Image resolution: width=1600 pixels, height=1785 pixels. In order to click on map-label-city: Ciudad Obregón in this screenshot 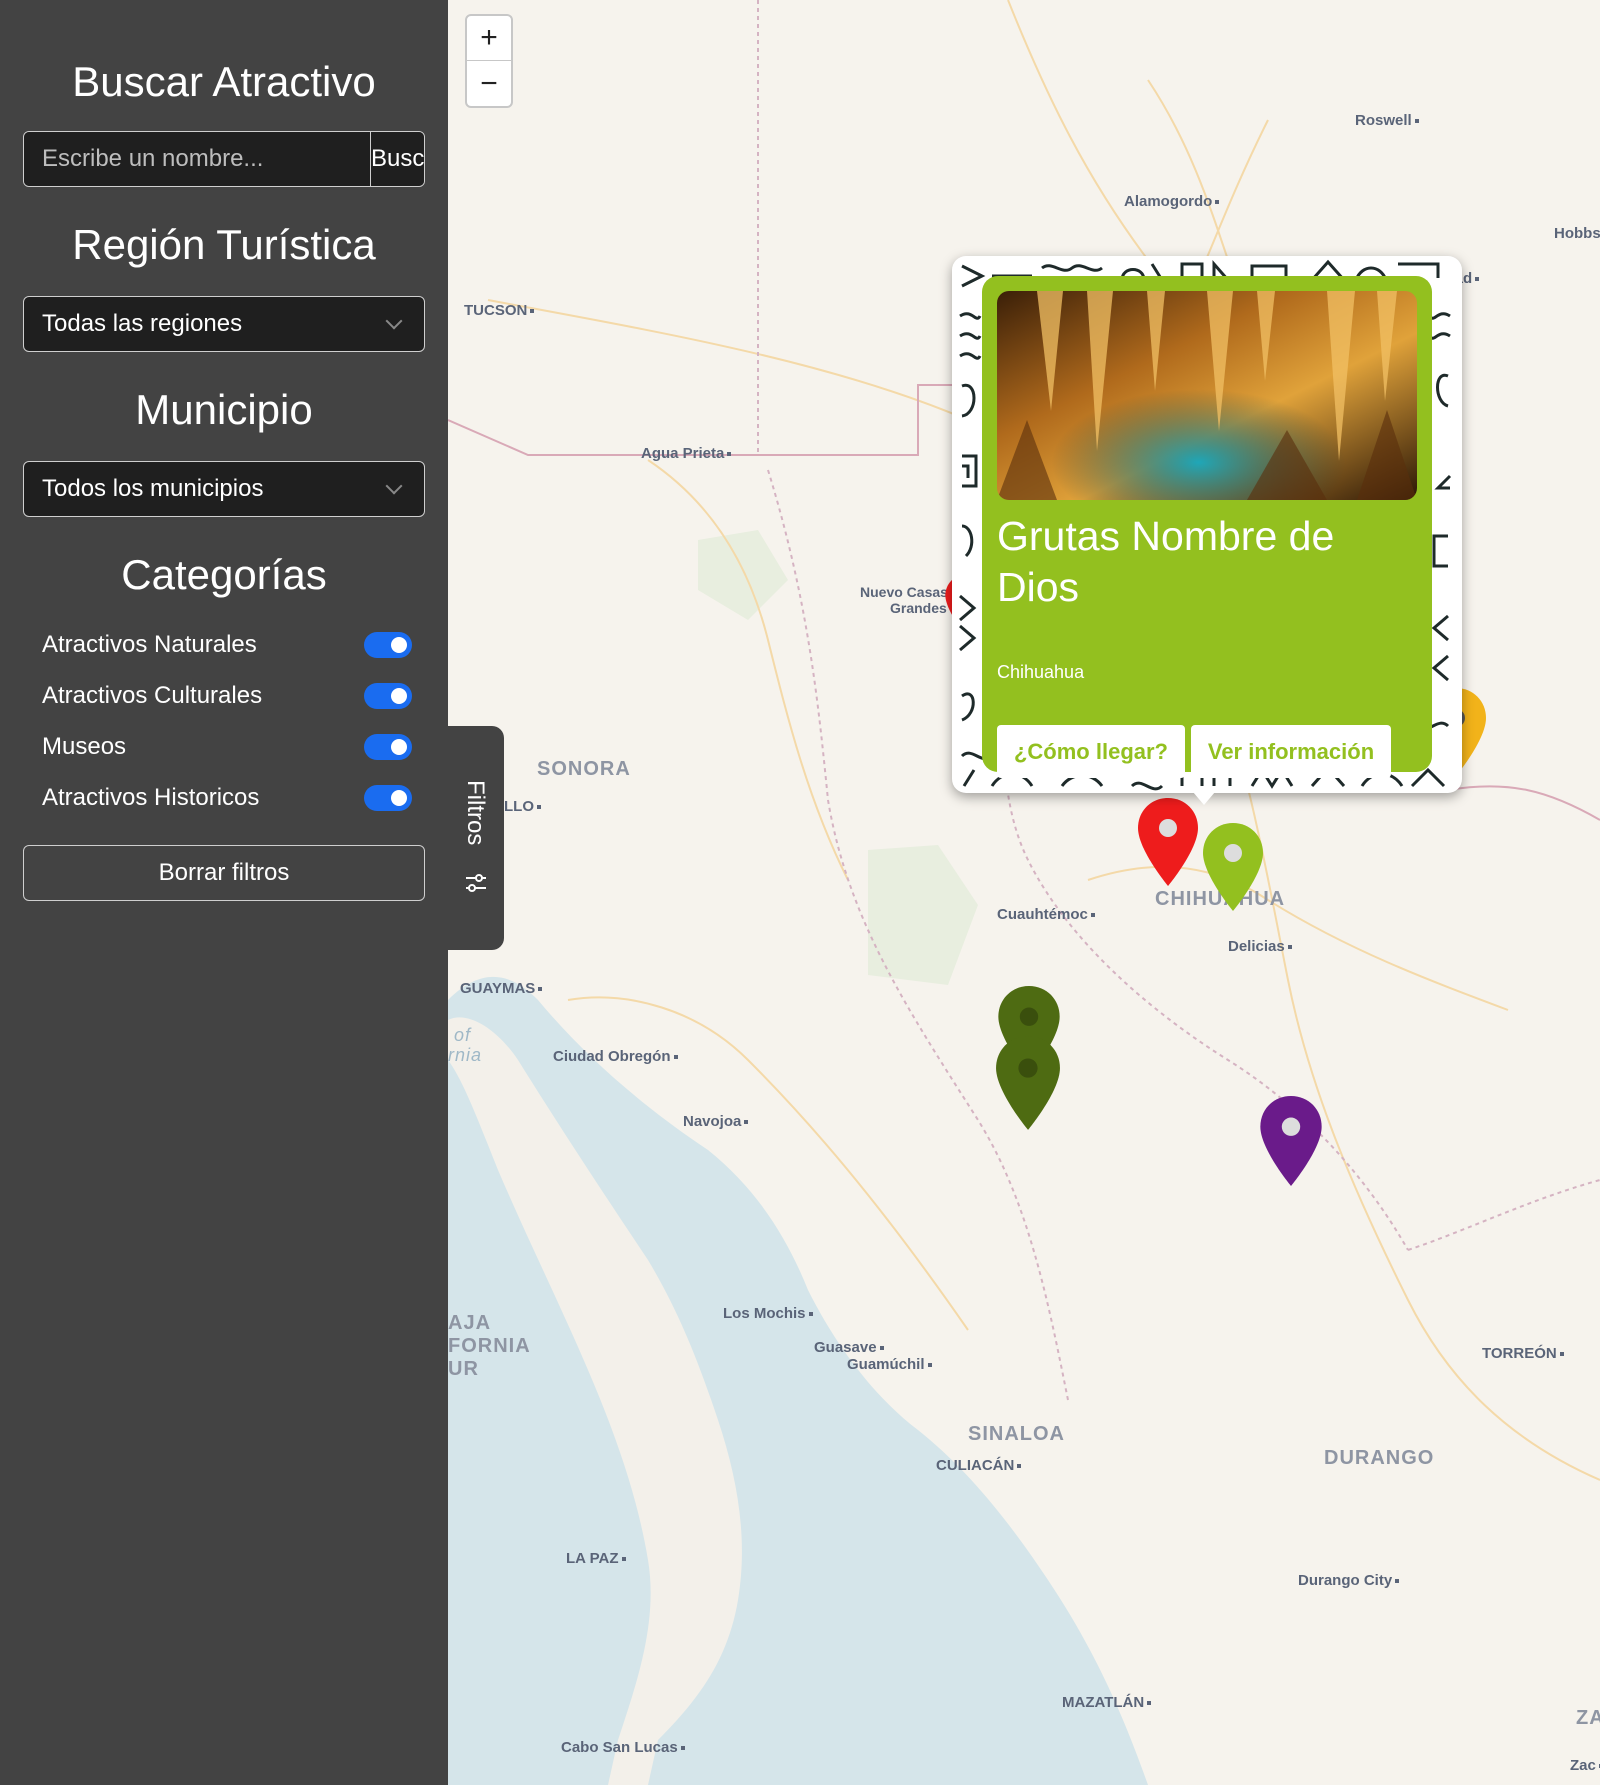, I will do `click(615, 1056)`.